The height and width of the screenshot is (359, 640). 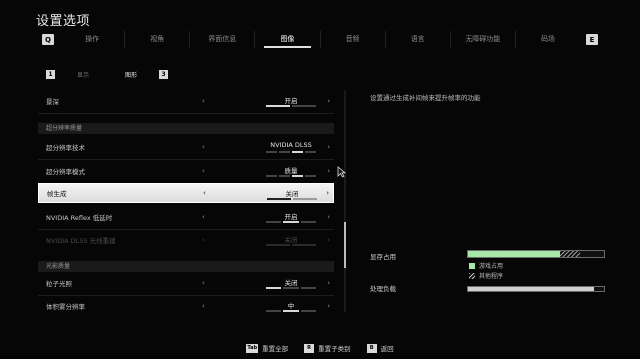 What do you see at coordinates (251, 147) in the screenshot?
I see `setting-control: ‹ NVIDIA DLSS ›` at bounding box center [251, 147].